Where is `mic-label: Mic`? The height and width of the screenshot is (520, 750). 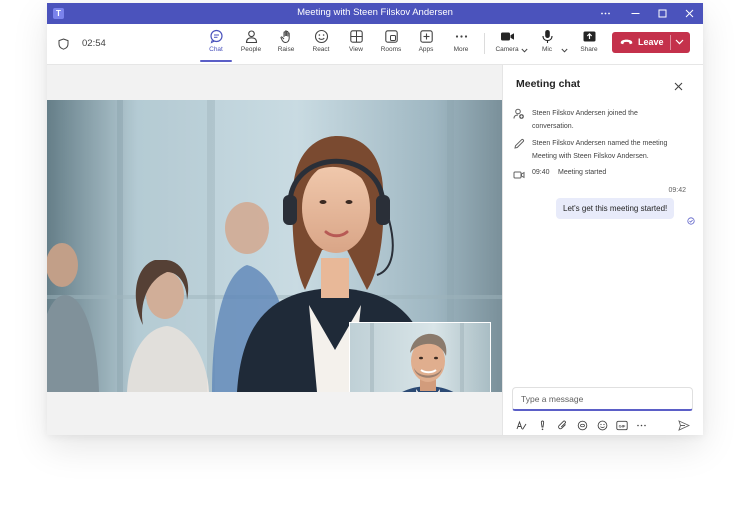
mic-label: Mic is located at coordinates (547, 49).